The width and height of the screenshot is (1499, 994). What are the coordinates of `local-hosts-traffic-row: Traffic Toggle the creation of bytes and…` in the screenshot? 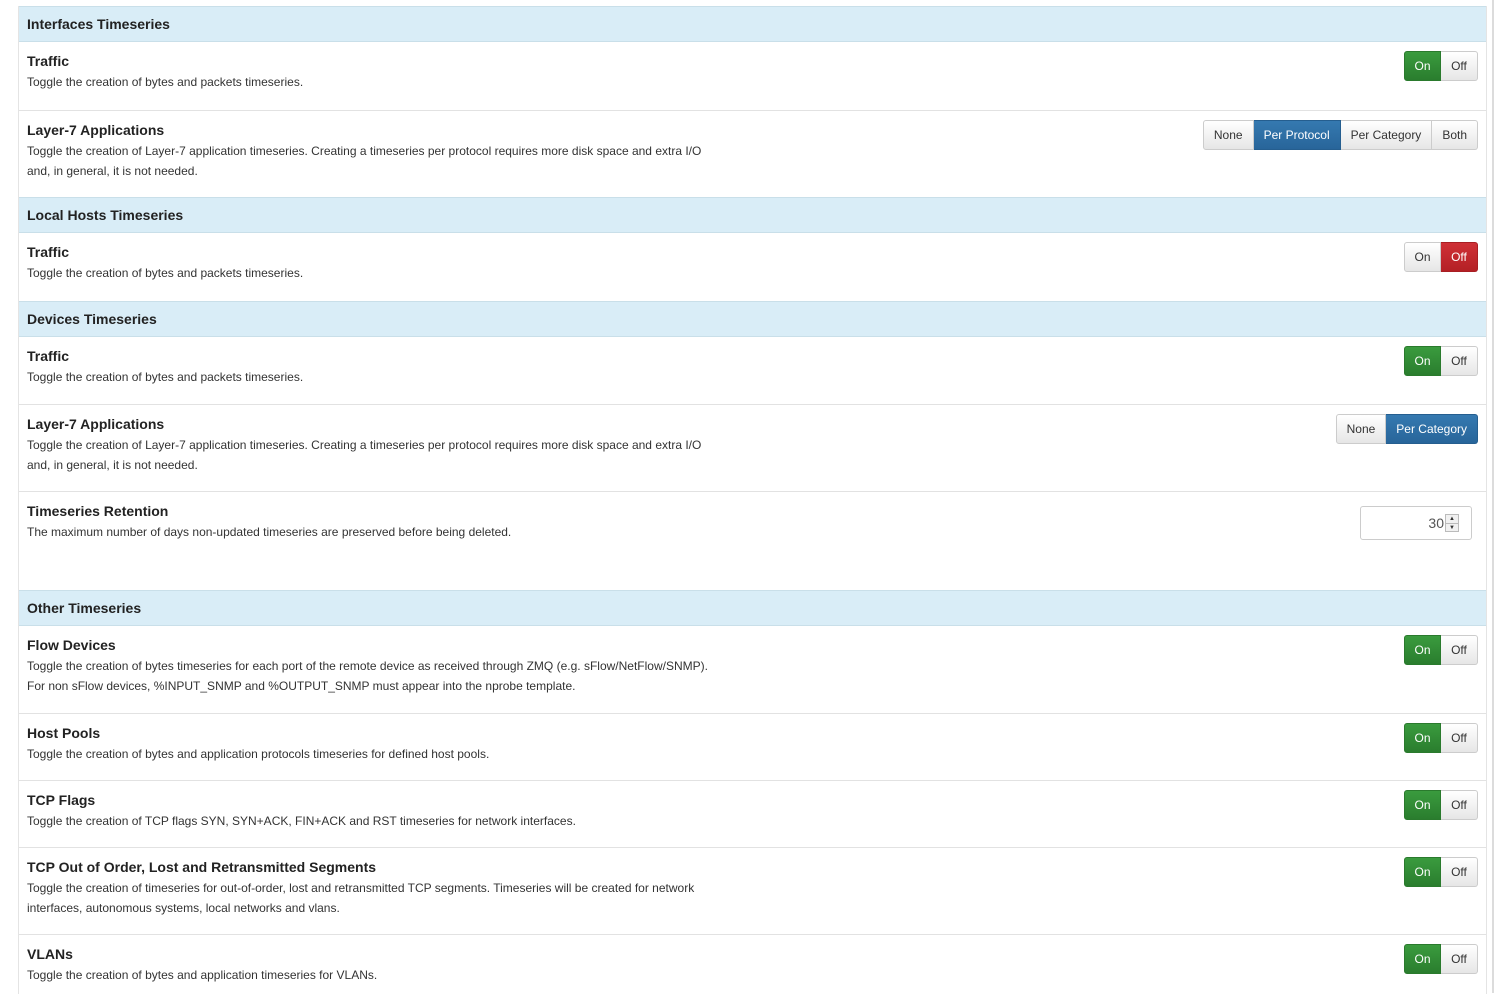 It's located at (752, 267).